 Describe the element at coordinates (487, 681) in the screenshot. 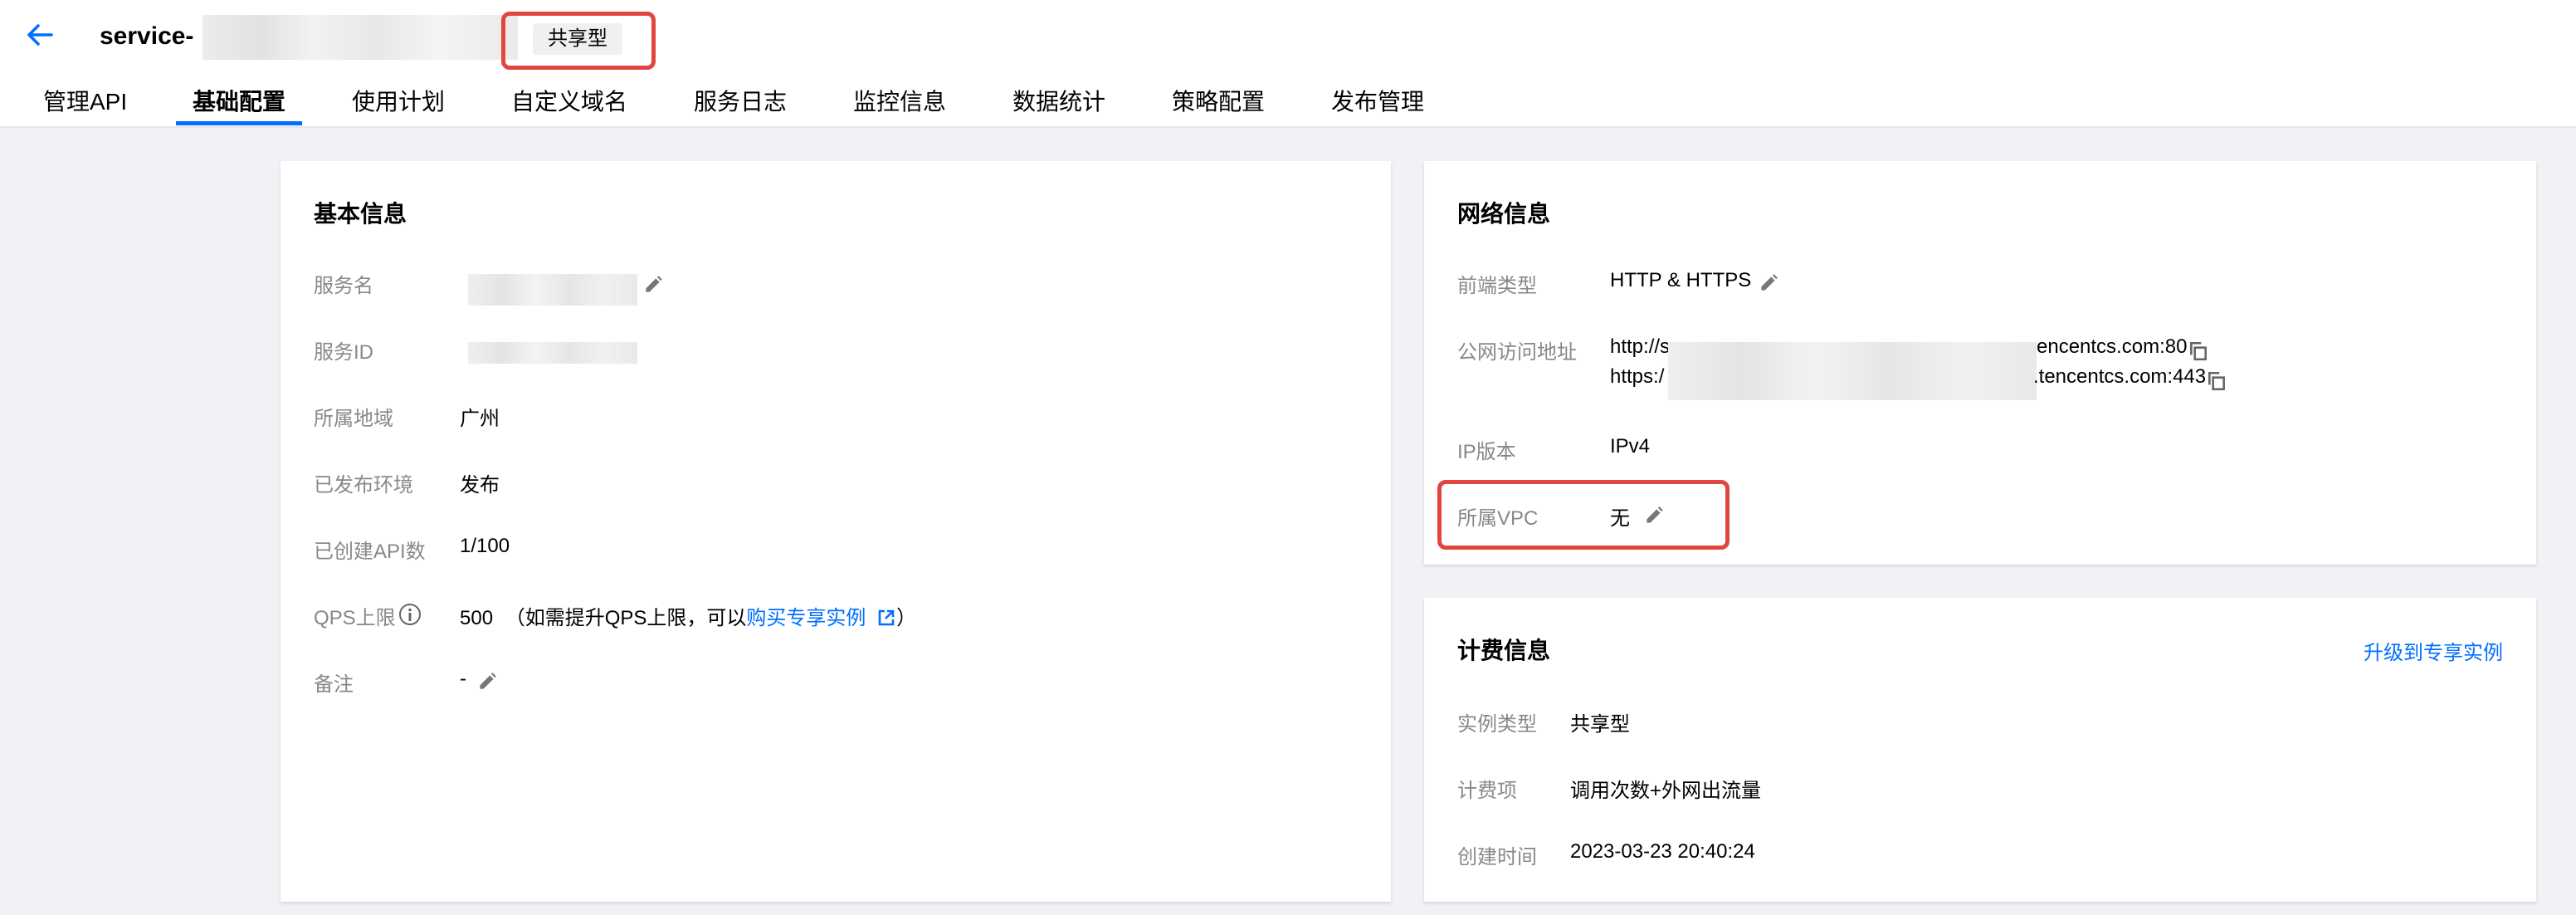

I see `edit-remark-icon` at that location.